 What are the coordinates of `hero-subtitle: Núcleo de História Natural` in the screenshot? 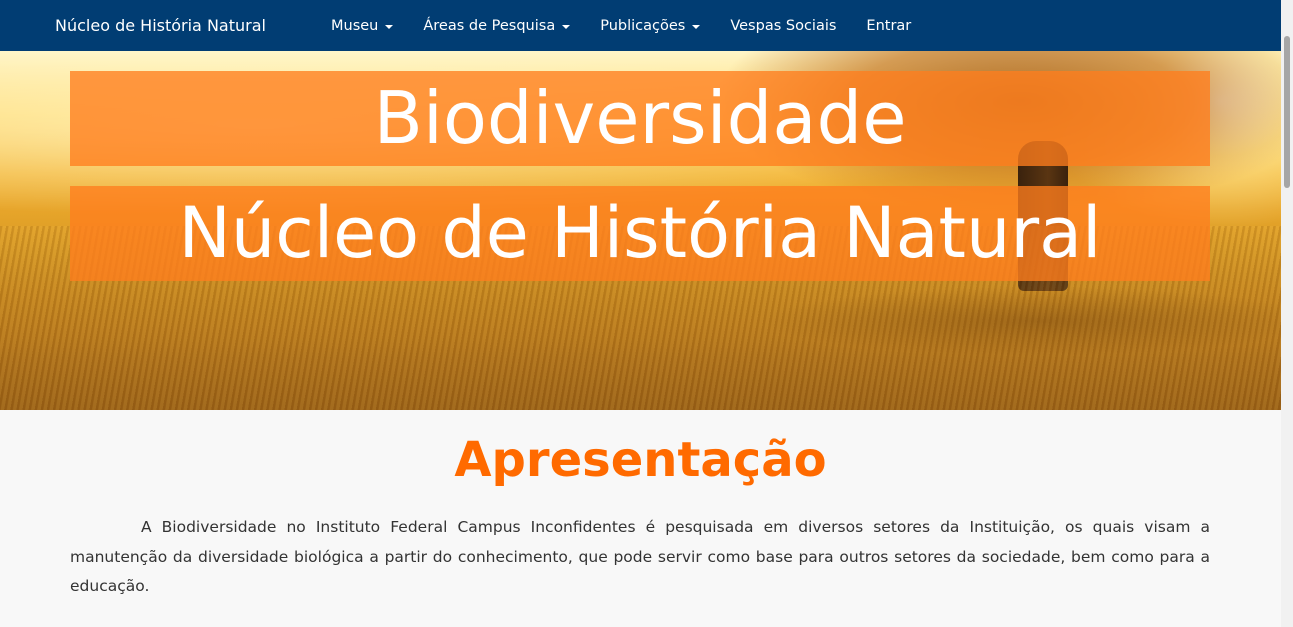 It's located at (640, 233).